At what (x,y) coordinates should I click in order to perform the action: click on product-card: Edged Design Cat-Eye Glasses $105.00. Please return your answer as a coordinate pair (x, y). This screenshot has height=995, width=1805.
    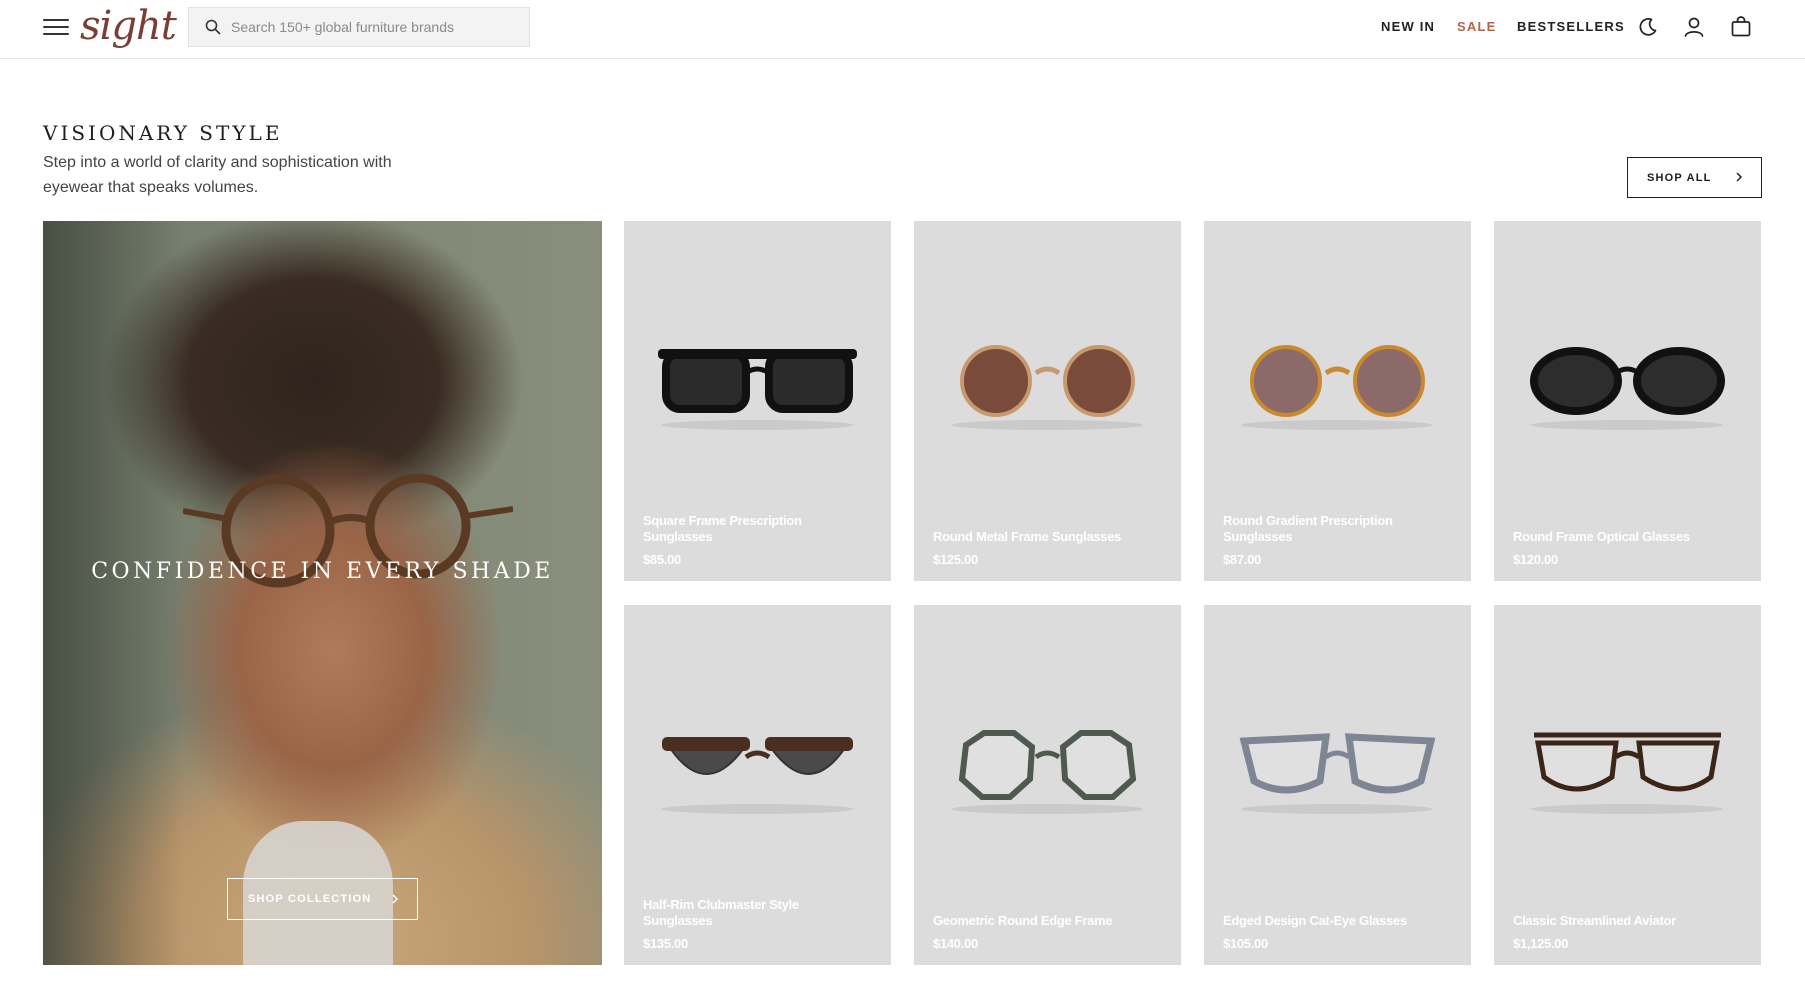
    Looking at the image, I should click on (1337, 785).